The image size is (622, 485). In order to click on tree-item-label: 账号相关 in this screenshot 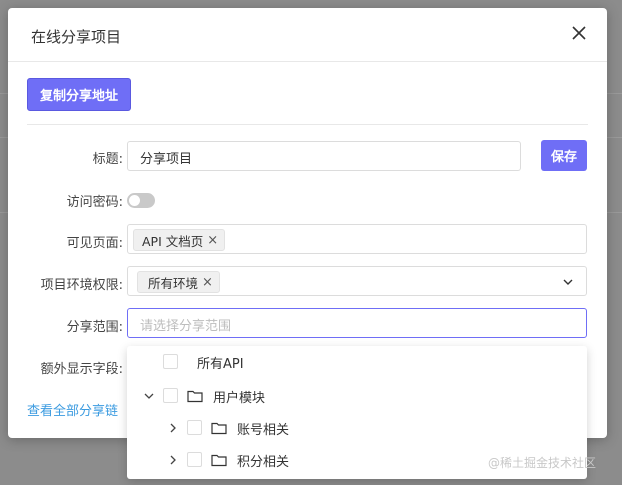, I will do `click(263, 430)`.